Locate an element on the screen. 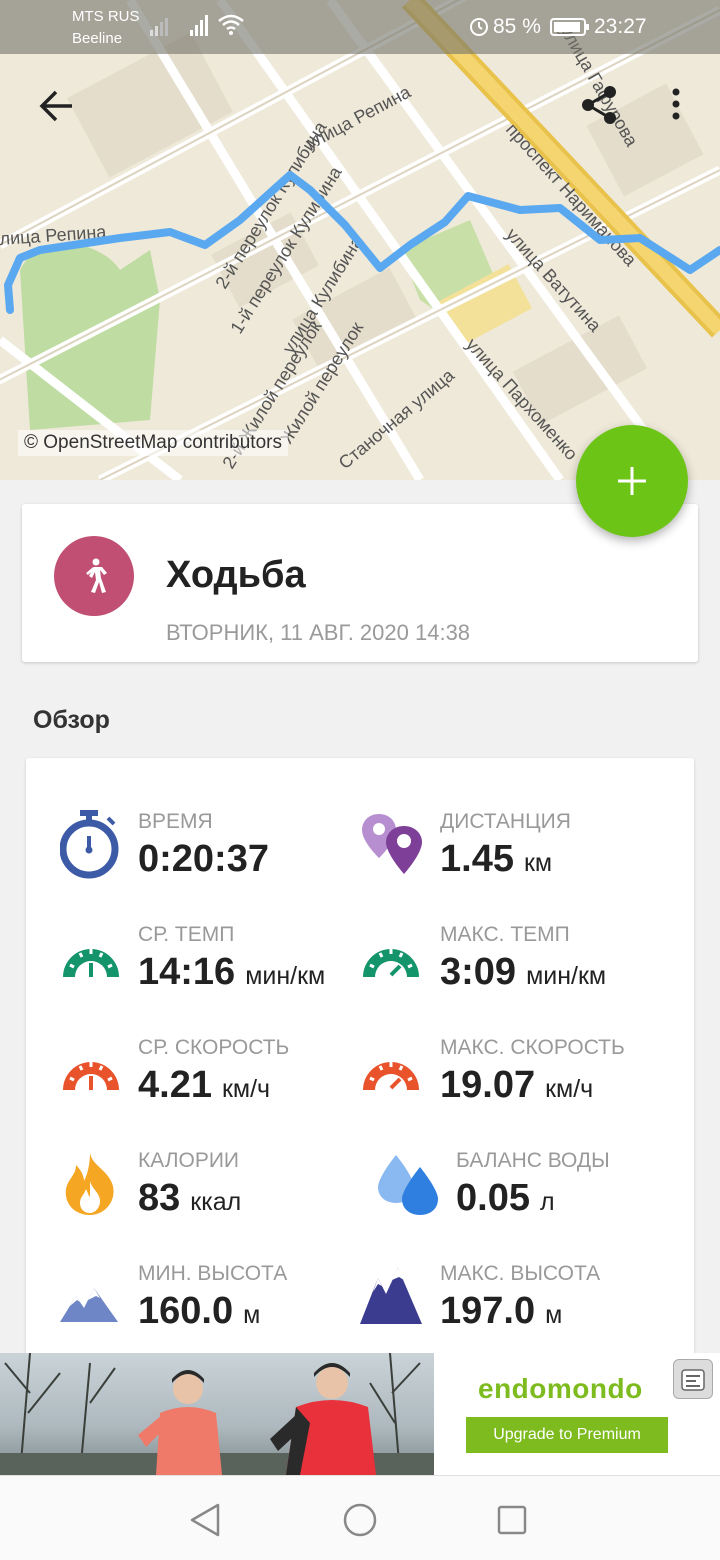 This screenshot has width=720, height=1560. plus-icon is located at coordinates (632, 481).